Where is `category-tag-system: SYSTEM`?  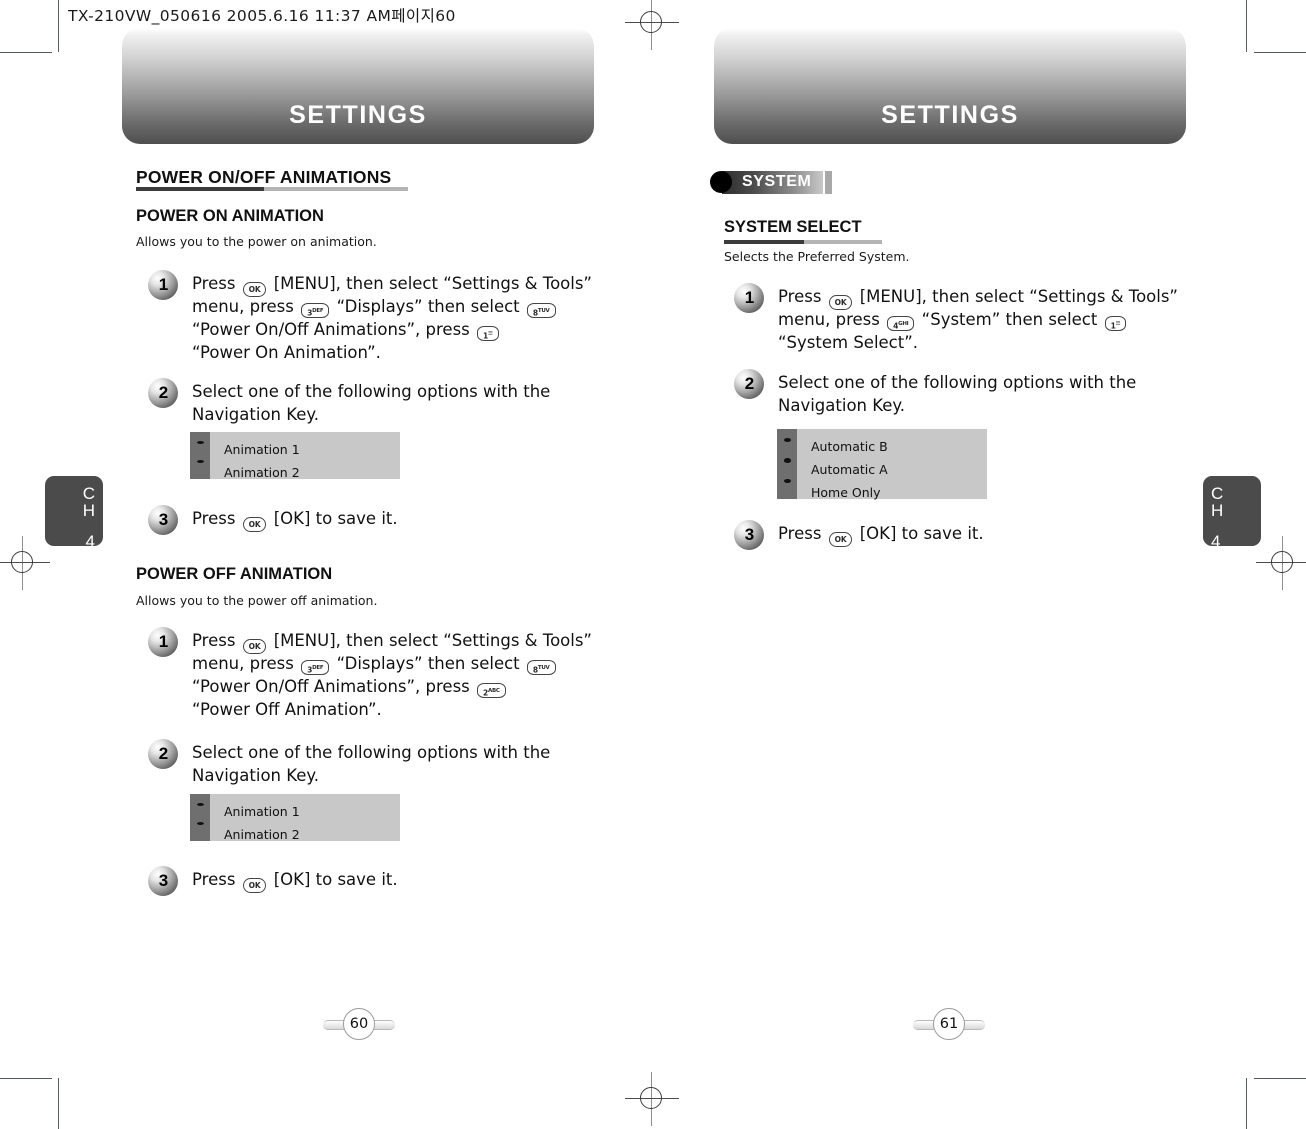
category-tag-system: SYSTEM is located at coordinates (771, 182).